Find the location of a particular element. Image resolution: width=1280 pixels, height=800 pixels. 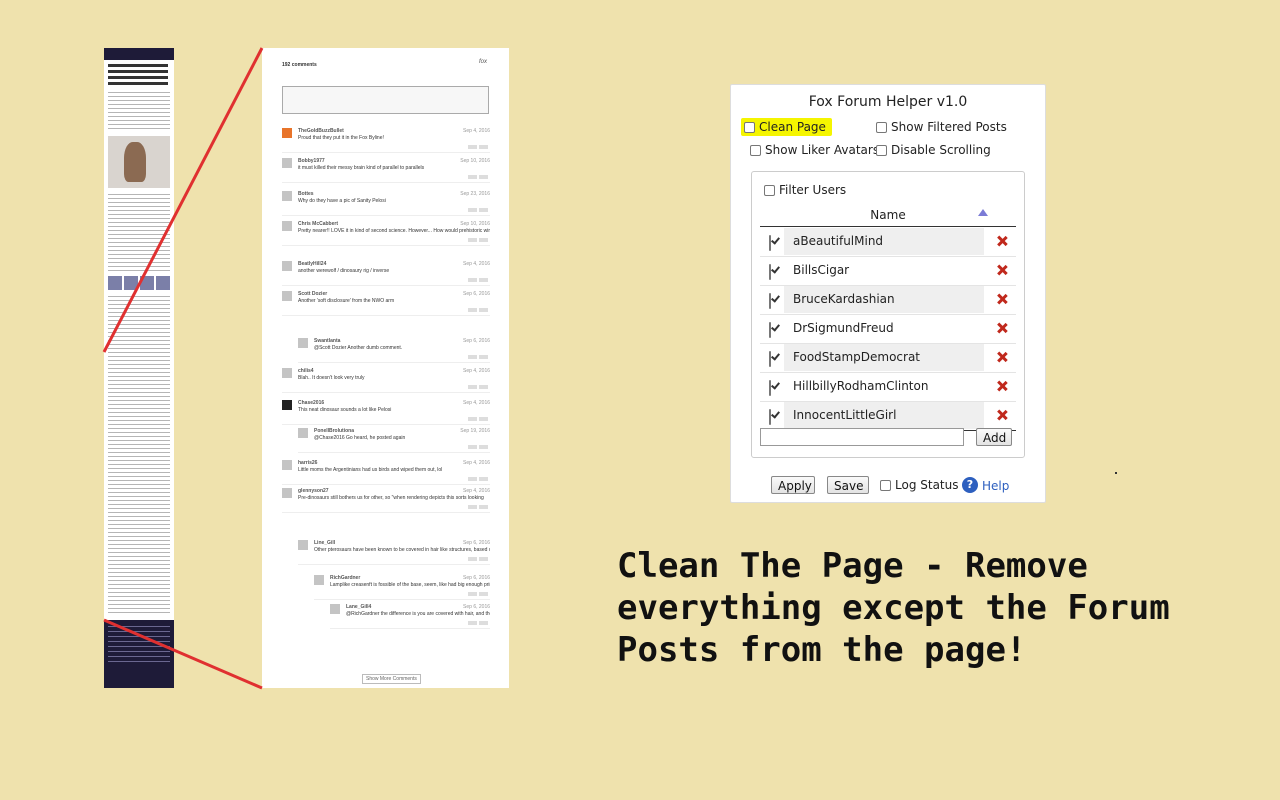

name-column-header: Name is located at coordinates (888, 217).